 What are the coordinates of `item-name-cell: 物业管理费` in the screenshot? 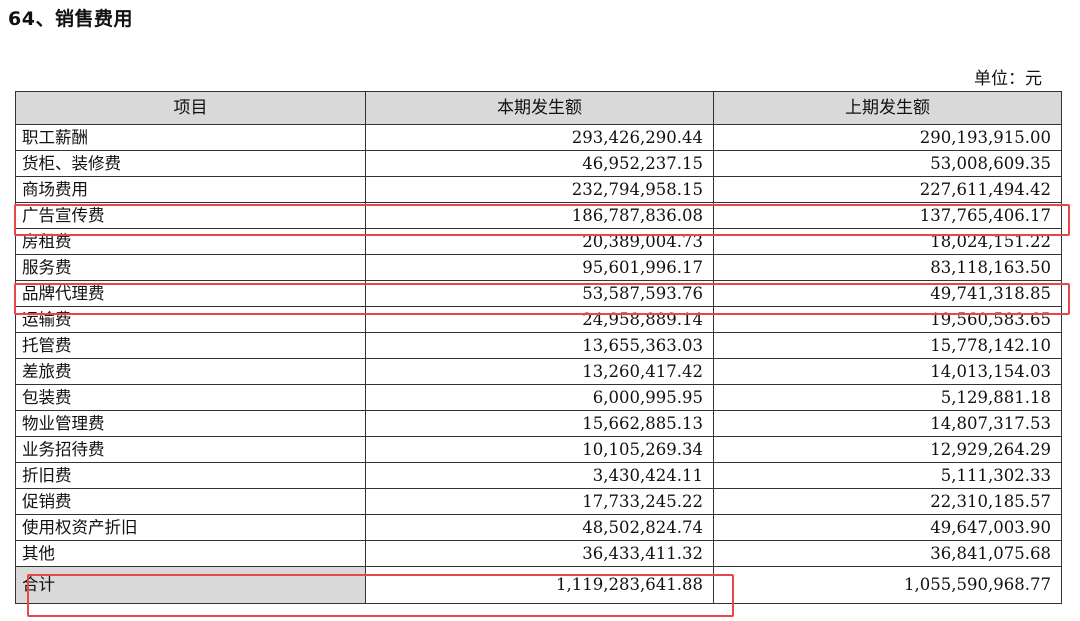 It's located at (190, 423).